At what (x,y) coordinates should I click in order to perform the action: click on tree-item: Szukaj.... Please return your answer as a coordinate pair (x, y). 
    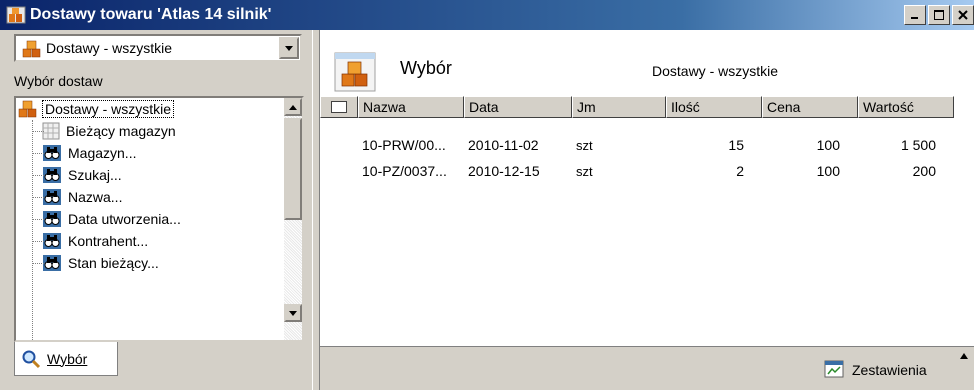
    Looking at the image, I should click on (77, 175).